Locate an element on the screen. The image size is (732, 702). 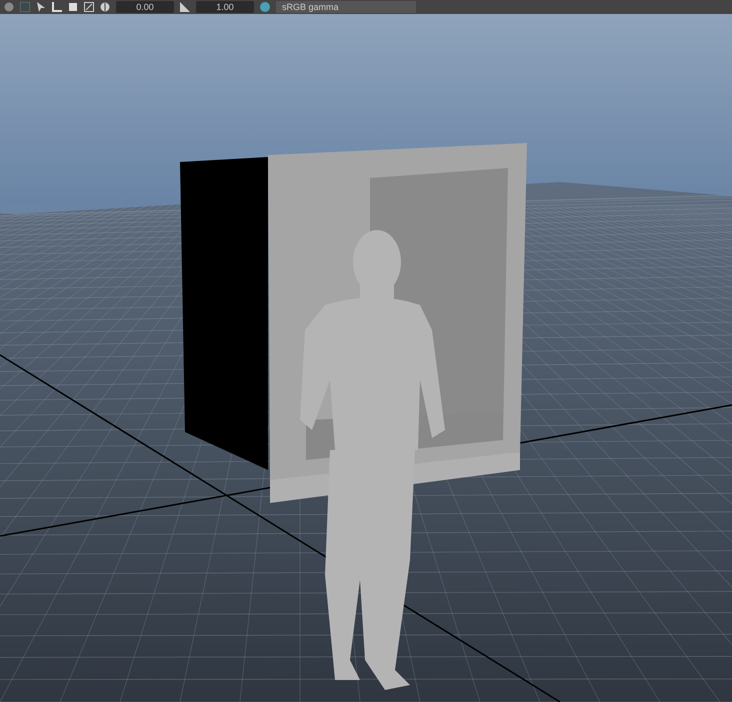
number-field: 1.00 is located at coordinates (225, 7).